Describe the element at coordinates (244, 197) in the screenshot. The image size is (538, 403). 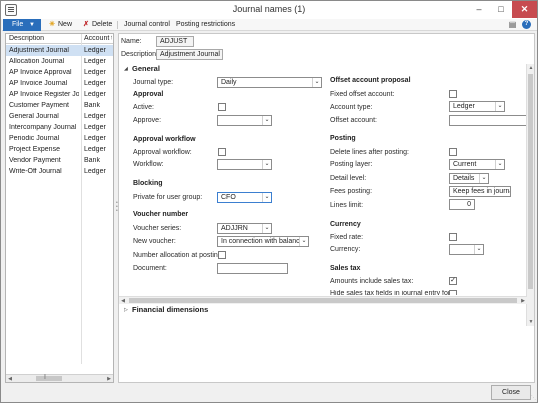
I see `private-for-user-group-dropdown: CFO ⌄` at that location.